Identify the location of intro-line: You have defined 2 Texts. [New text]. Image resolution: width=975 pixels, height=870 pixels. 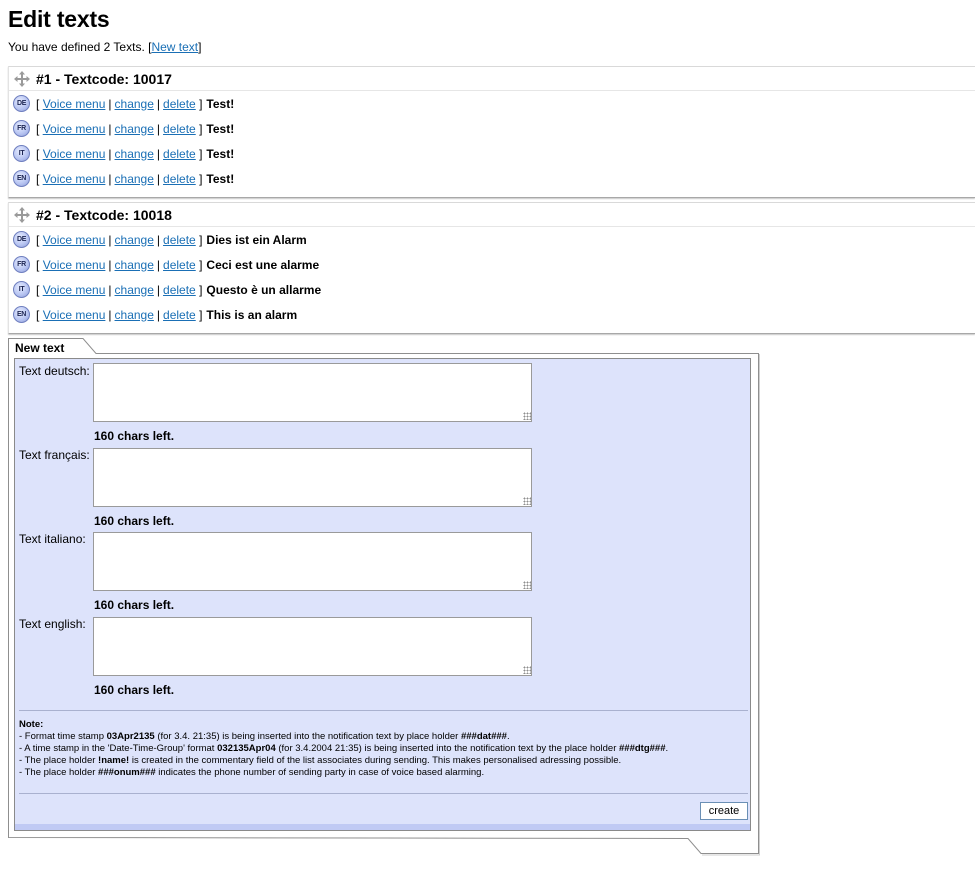
(104, 47).